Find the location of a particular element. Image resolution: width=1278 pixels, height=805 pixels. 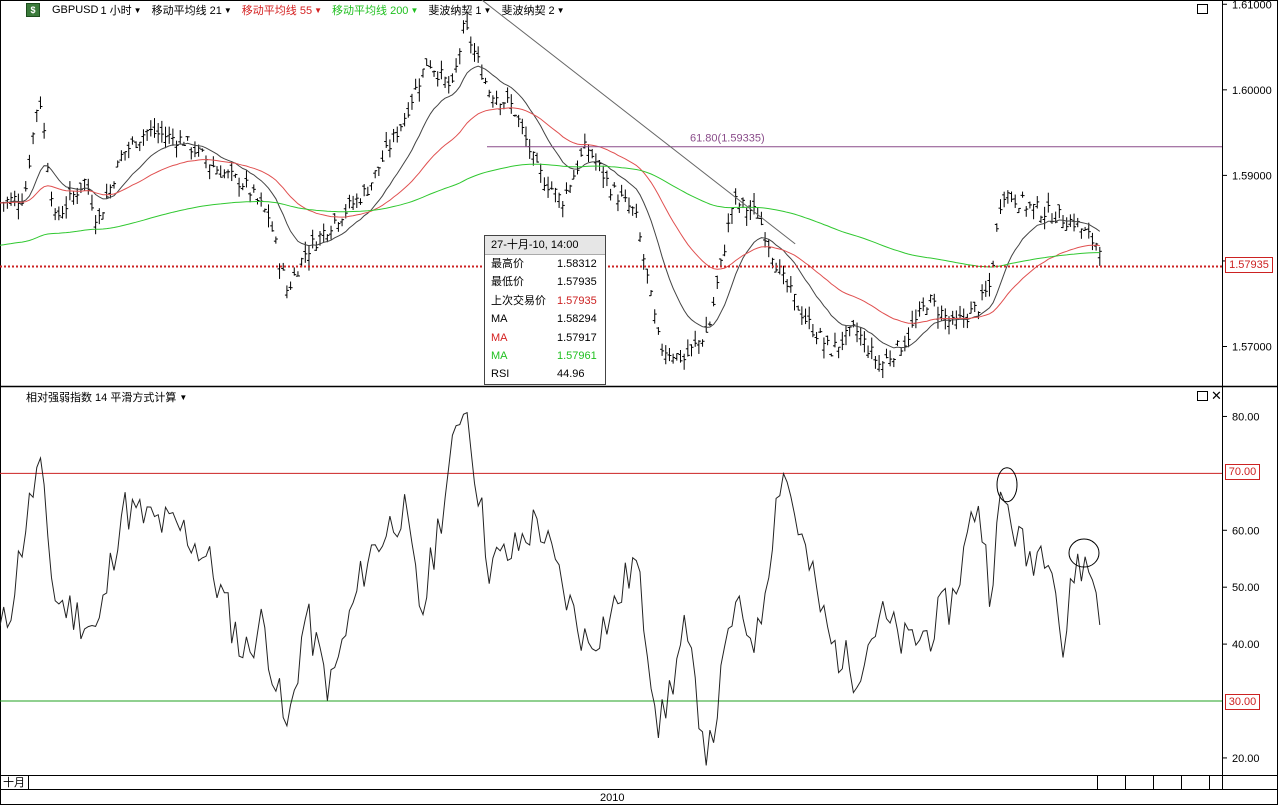

indicator-label: 斐波纳契 2 is located at coordinates (528, 11).